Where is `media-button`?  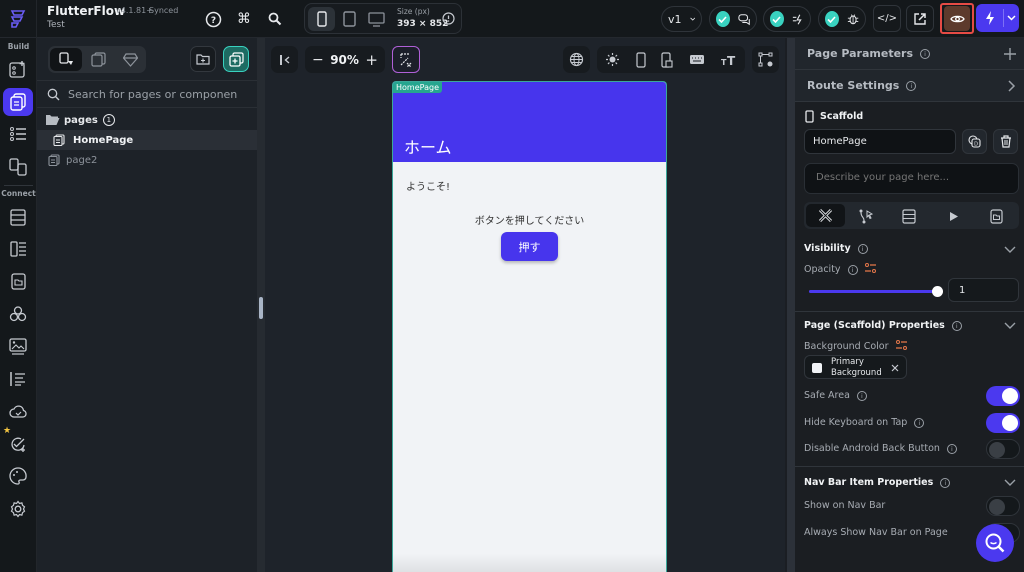
media-button is located at coordinates (18, 346).